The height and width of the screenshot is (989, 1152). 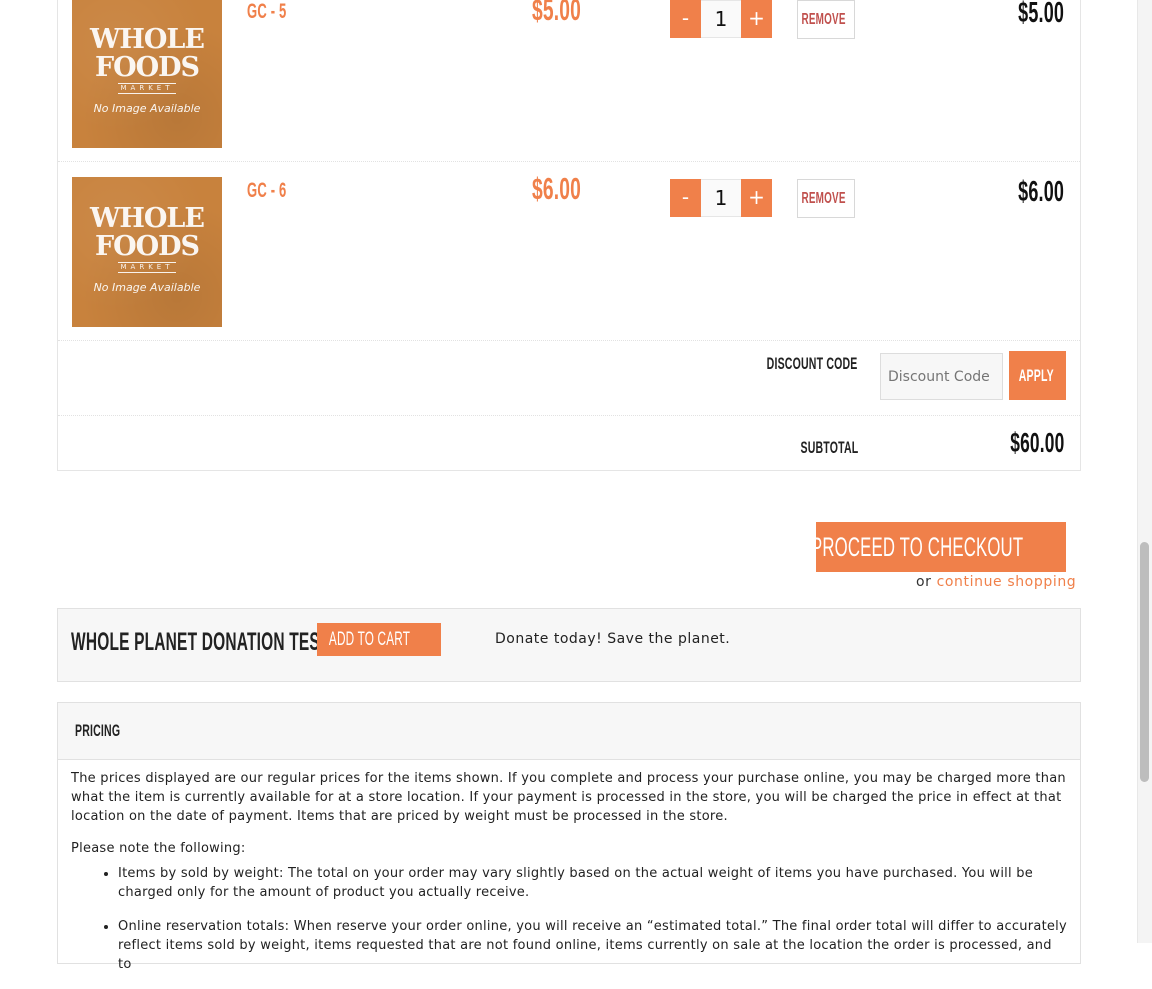 I want to click on line-total: $6.00, so click(x=1041, y=192).